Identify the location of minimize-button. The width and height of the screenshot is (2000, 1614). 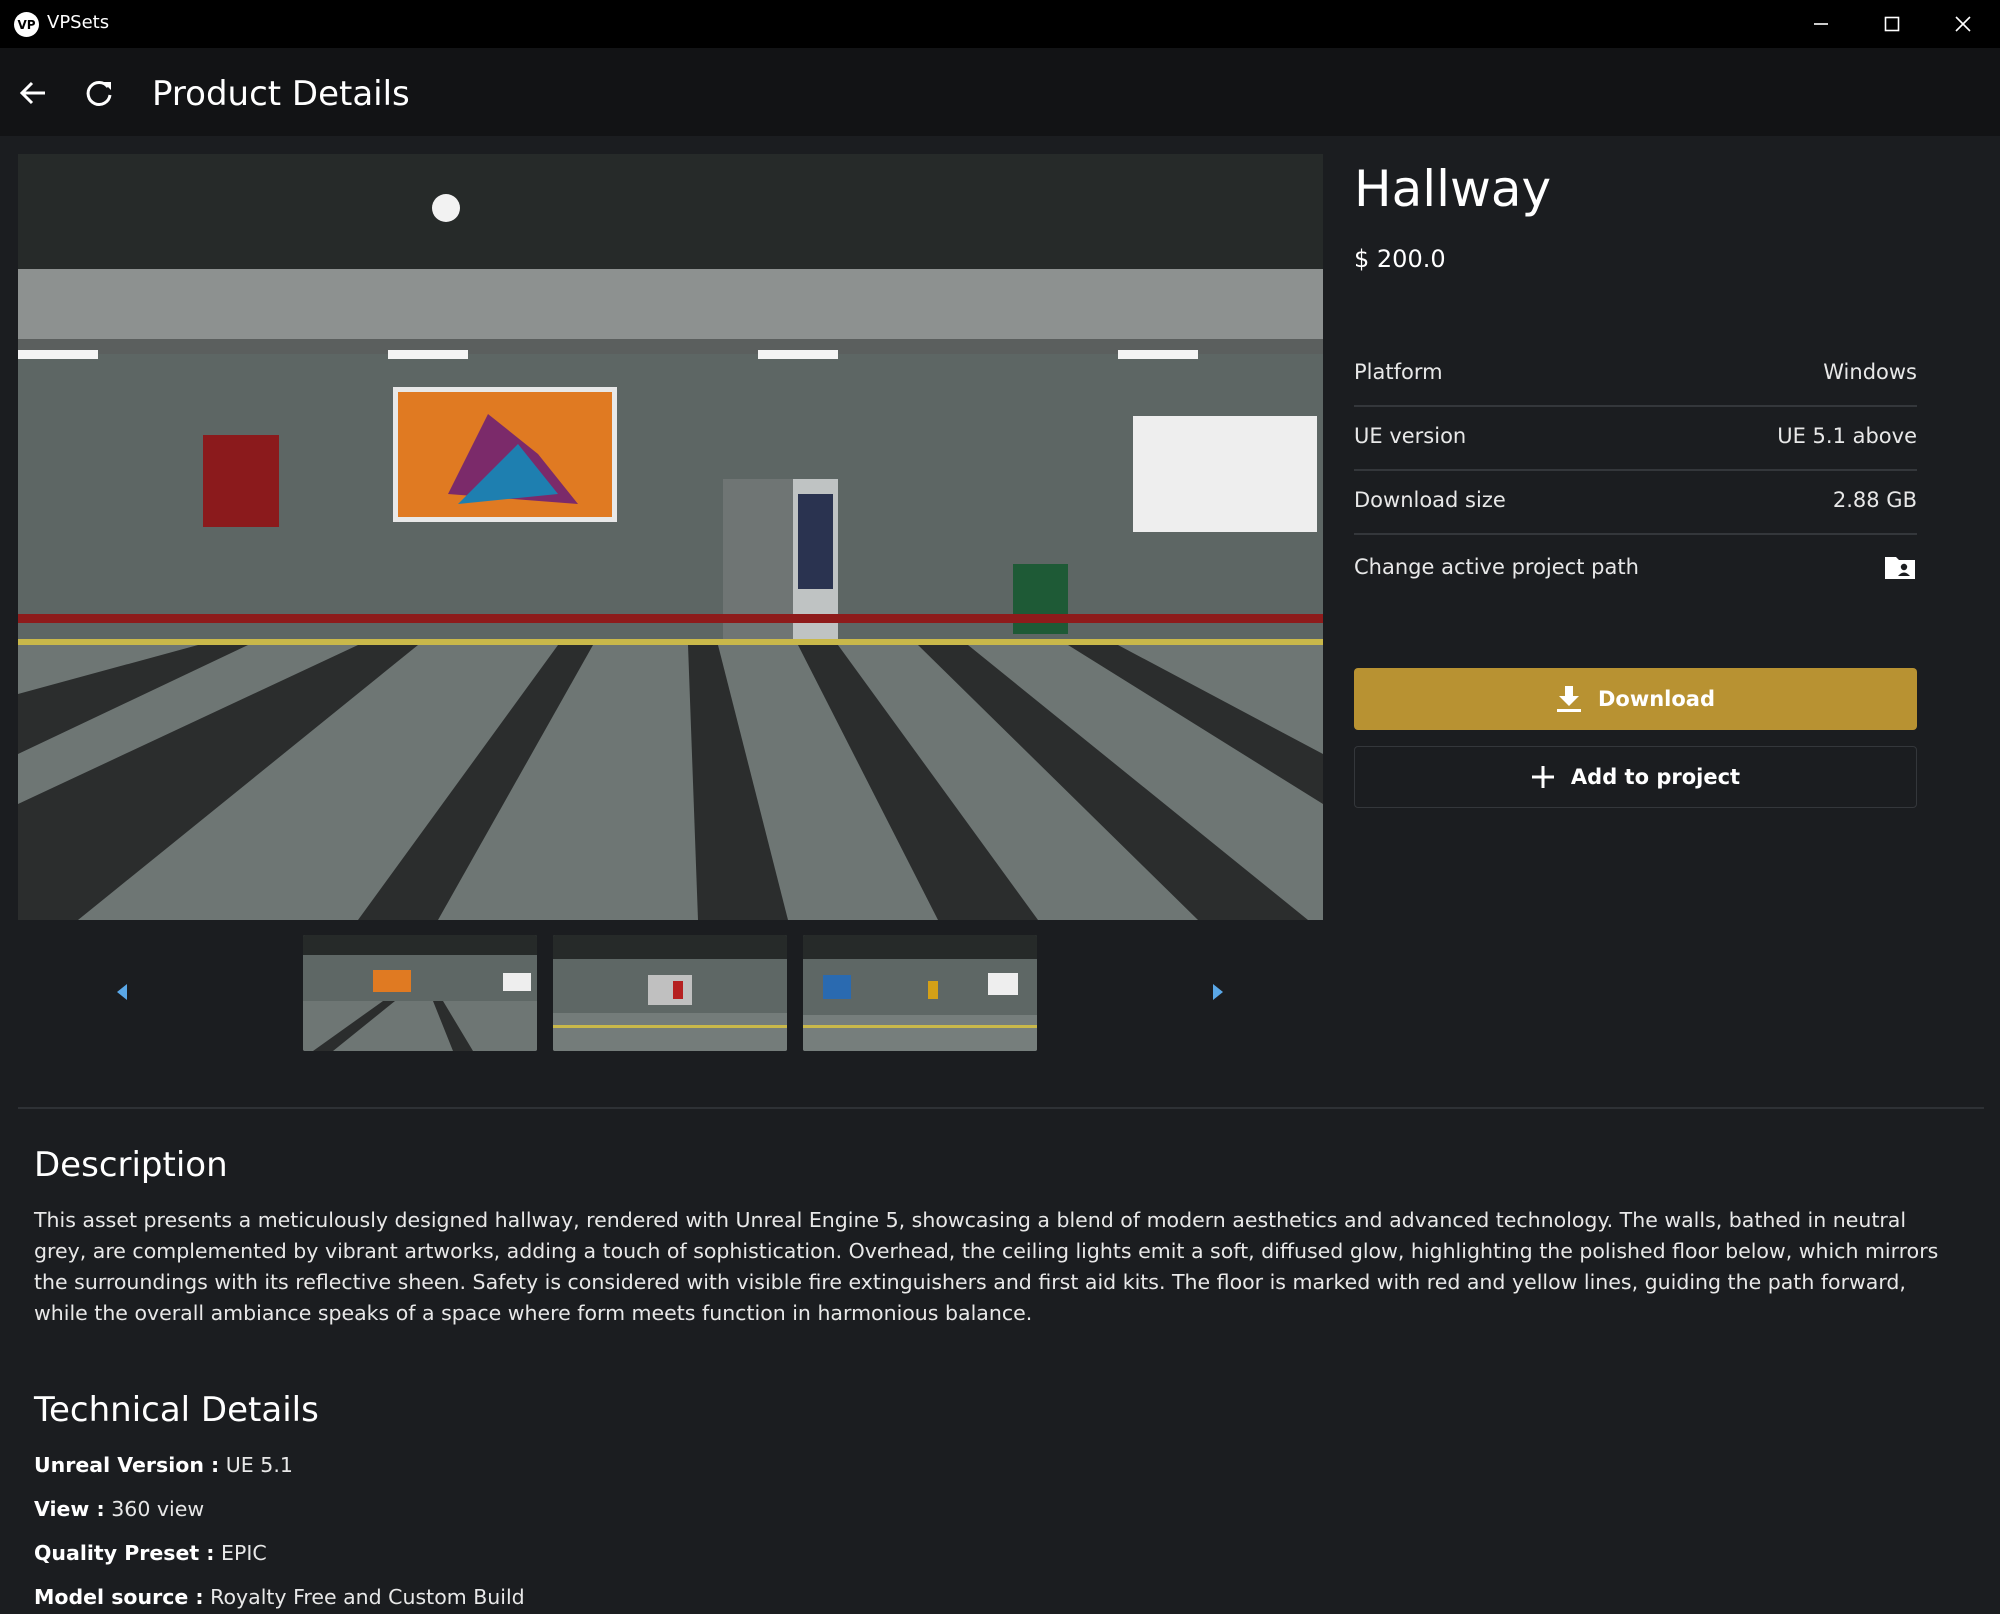
(1821, 24).